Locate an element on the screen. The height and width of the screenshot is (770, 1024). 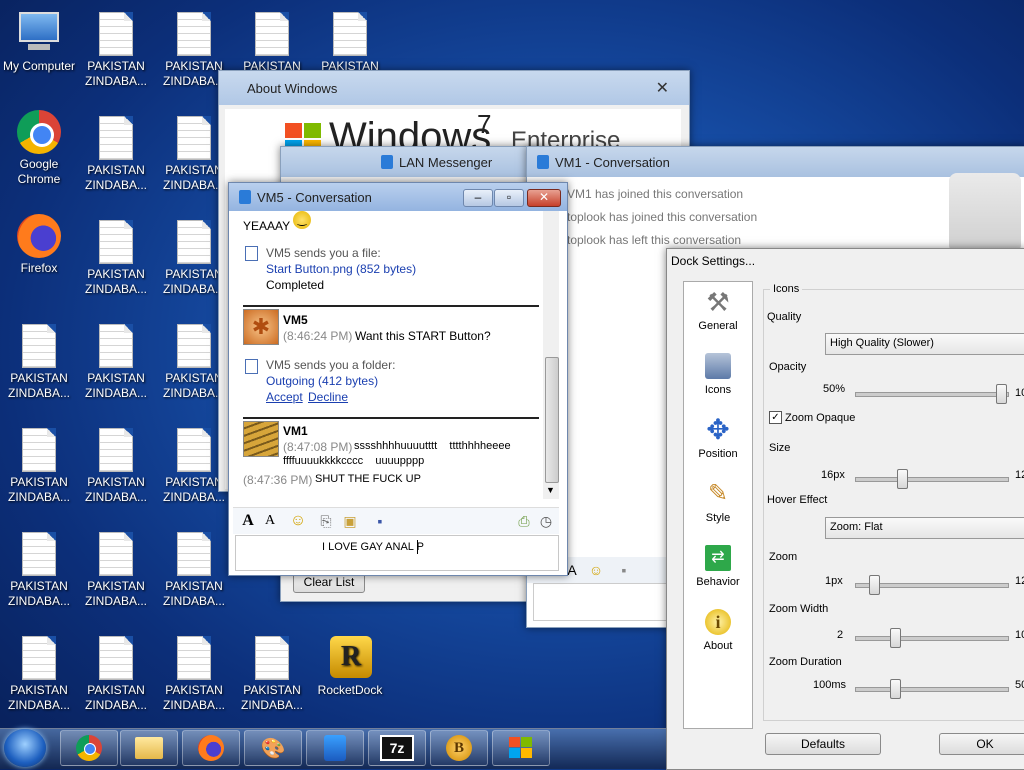
ok-button: OK is located at coordinates (981, 744).